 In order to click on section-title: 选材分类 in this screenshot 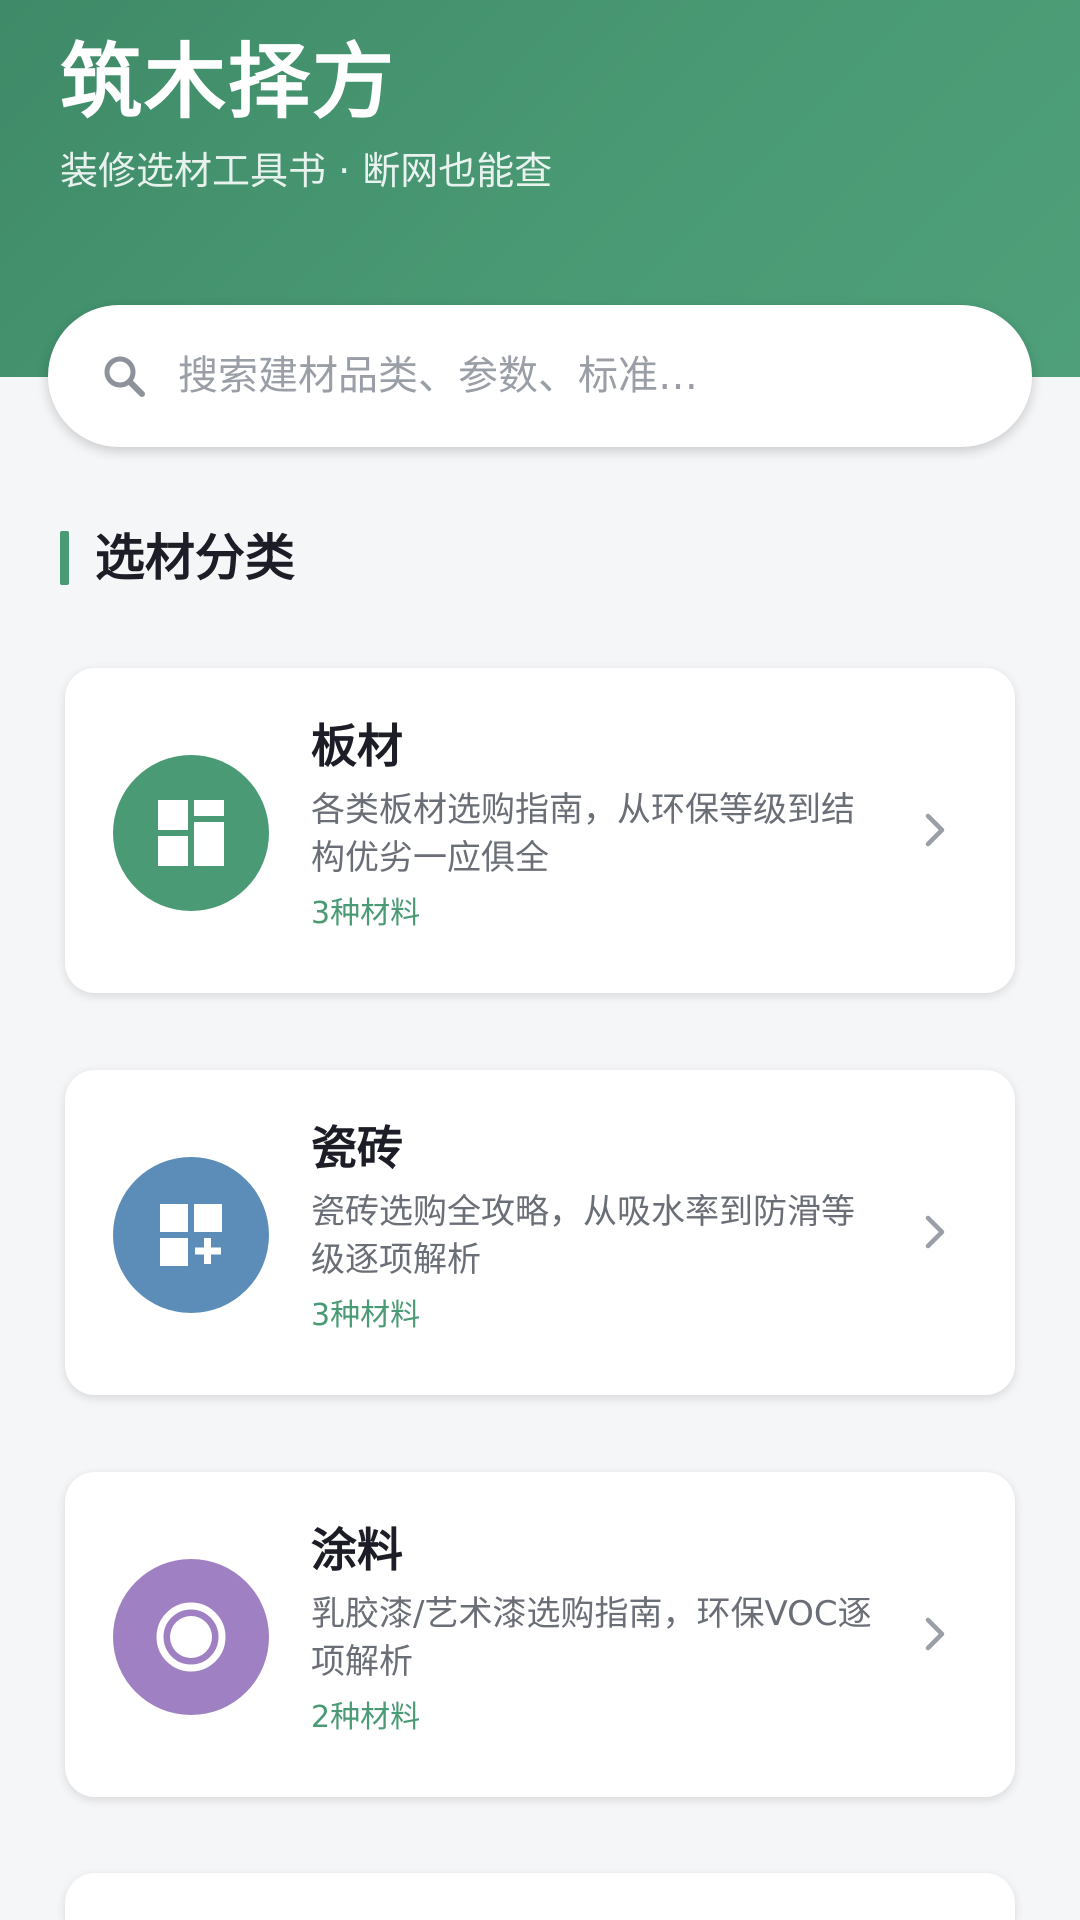, I will do `click(195, 558)`.